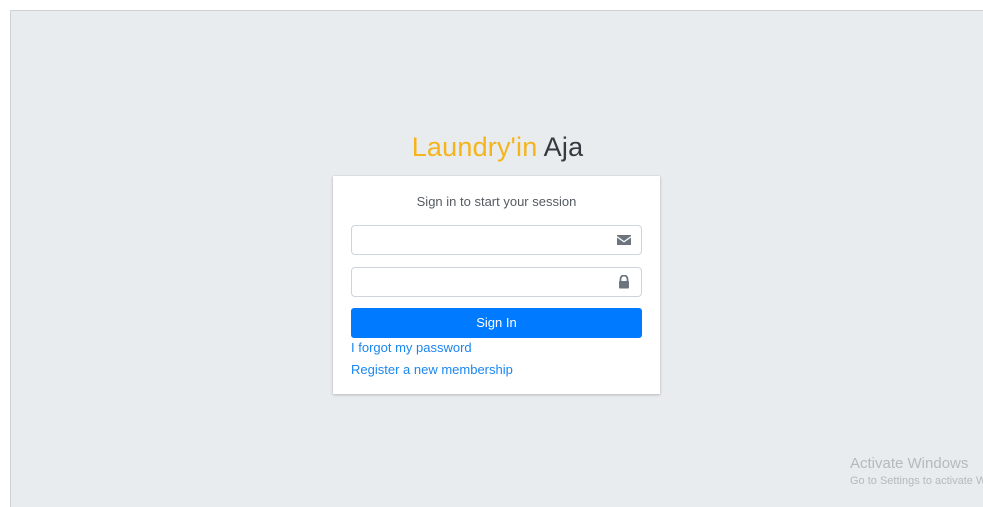  Describe the element at coordinates (624, 240) in the screenshot. I see `envelope-icon` at that location.